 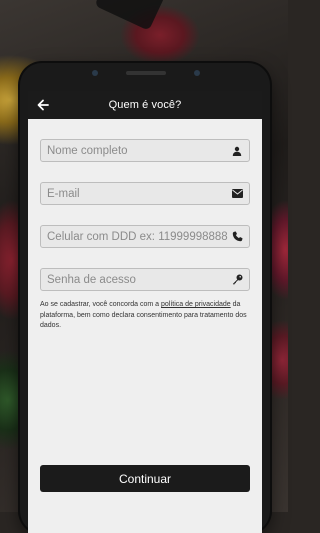 I want to click on sensor, so click(x=197, y=73).